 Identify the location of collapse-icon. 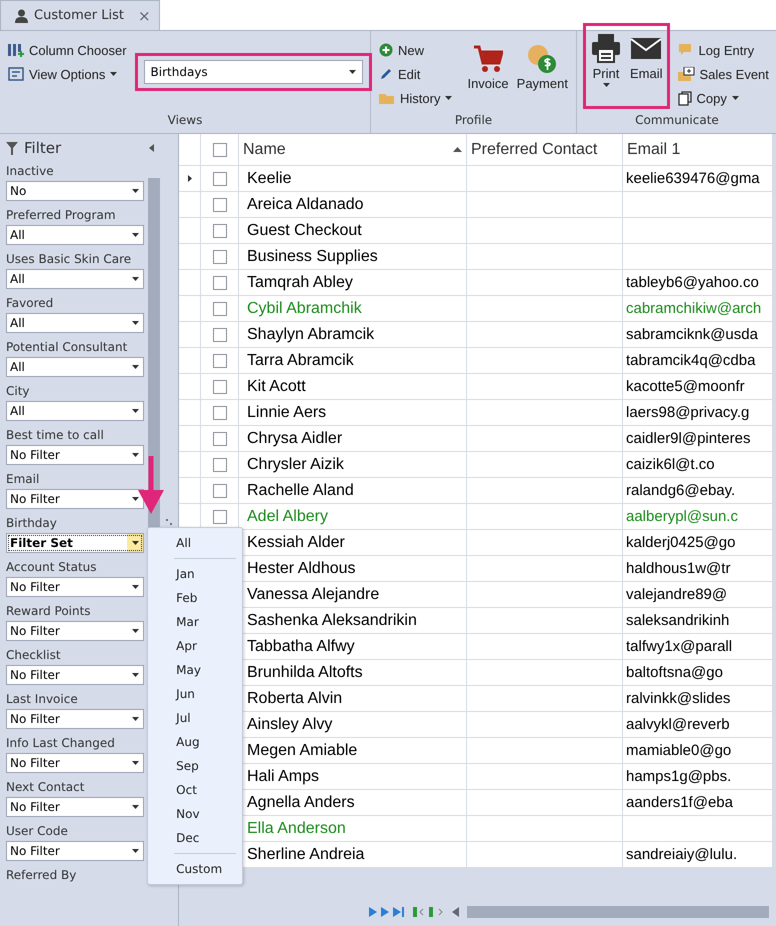
(151, 148).